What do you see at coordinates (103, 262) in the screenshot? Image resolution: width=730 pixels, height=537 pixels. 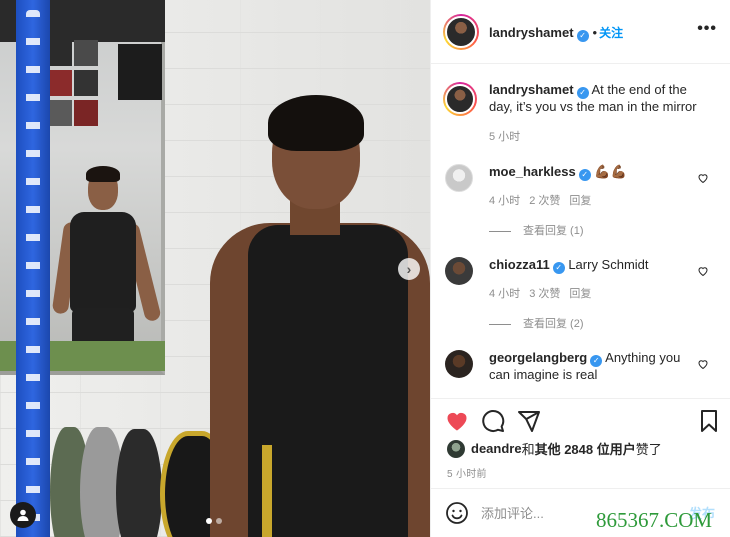 I see `ref-body` at bounding box center [103, 262].